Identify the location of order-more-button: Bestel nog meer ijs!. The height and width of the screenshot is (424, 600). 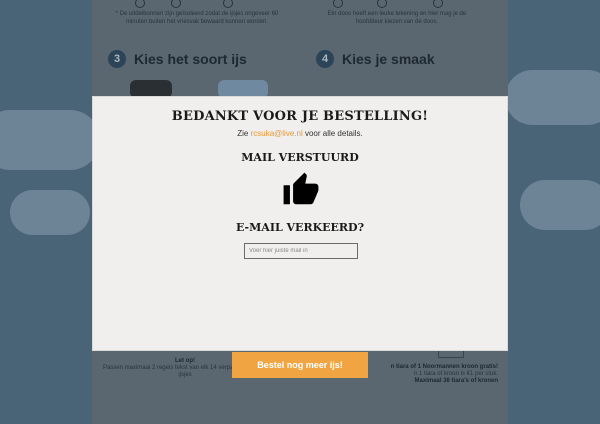
(300, 365).